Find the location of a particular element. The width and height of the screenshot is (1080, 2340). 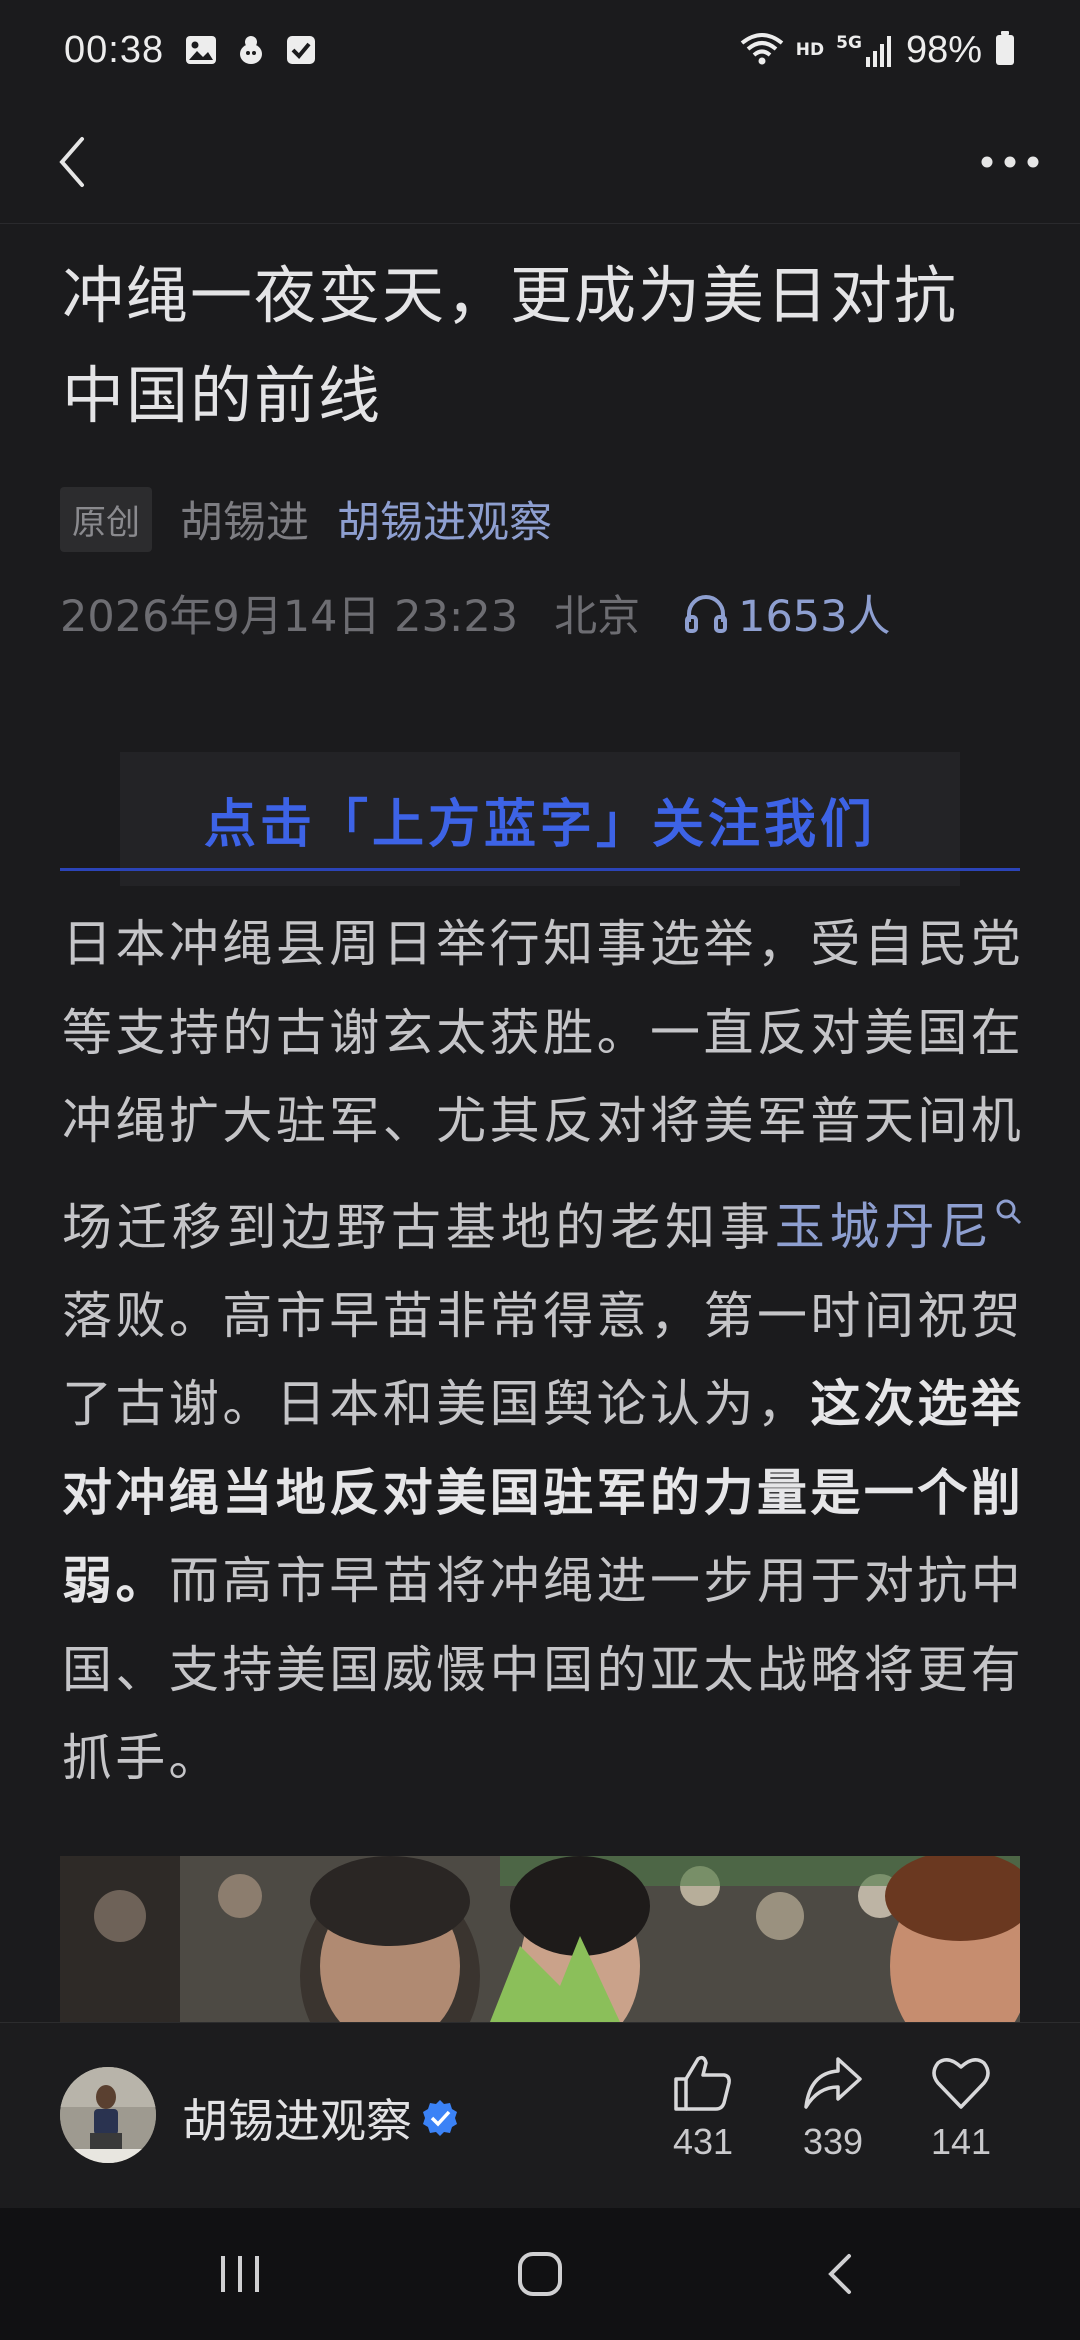

author-name: 胡锡进 is located at coordinates (244, 523).